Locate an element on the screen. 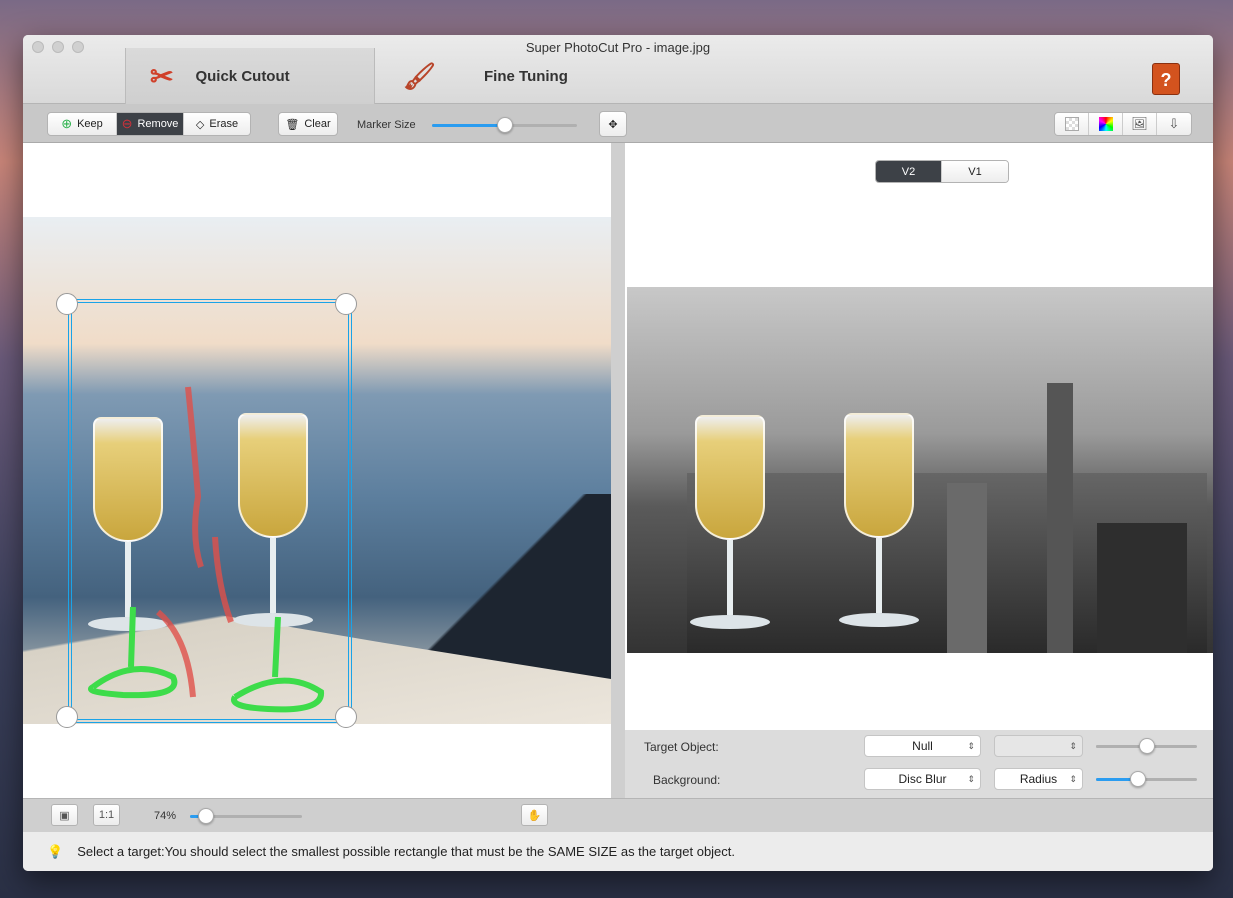 The width and height of the screenshot is (1233, 898). target-slider is located at coordinates (1146, 746).